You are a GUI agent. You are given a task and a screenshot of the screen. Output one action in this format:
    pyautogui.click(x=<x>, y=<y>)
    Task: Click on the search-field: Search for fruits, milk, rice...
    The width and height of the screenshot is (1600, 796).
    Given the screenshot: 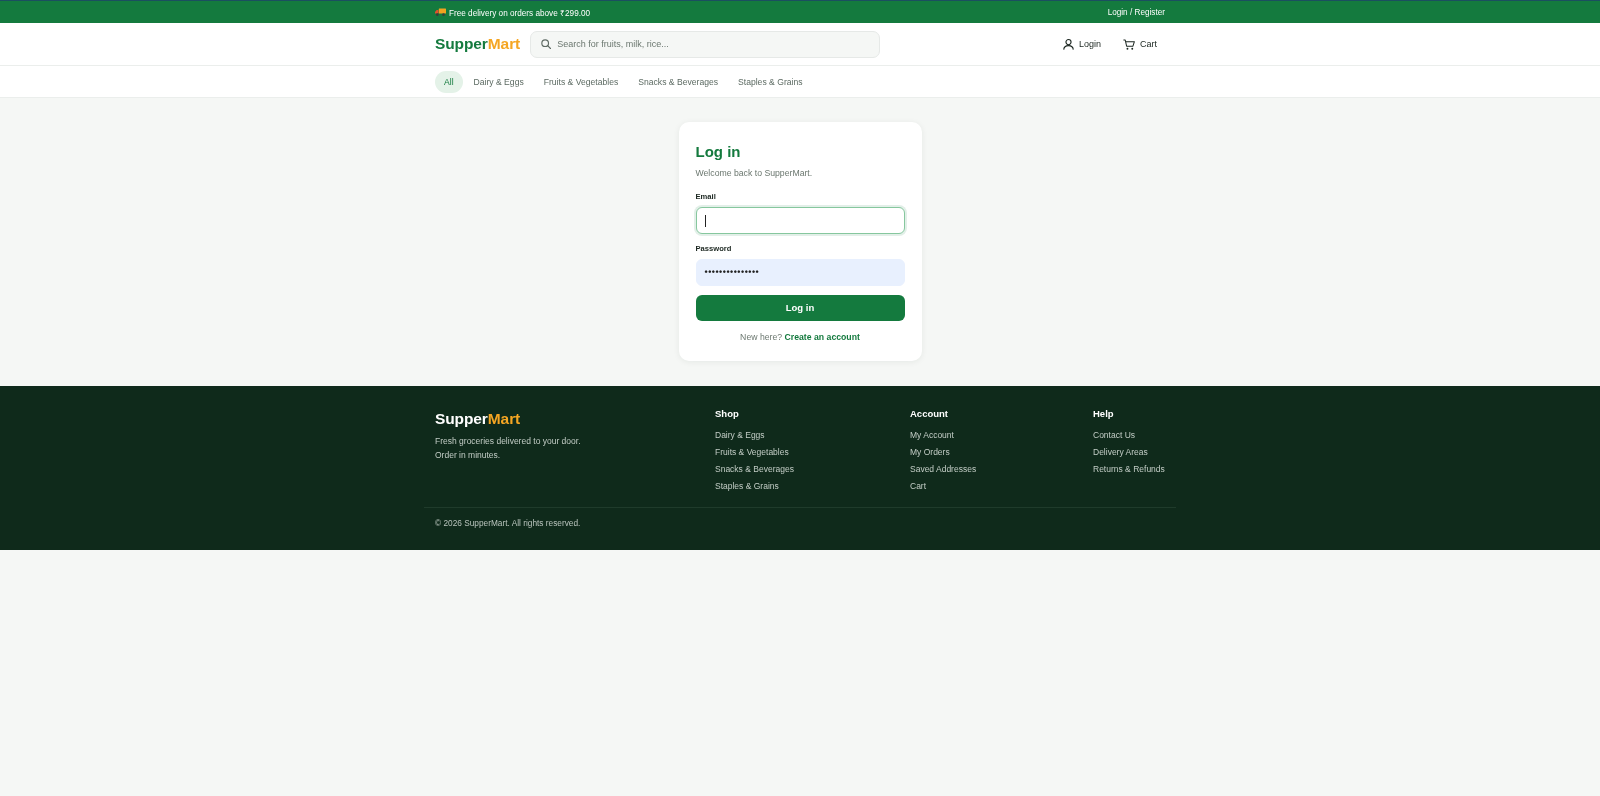 What is the action you would take?
    pyautogui.click(x=705, y=44)
    